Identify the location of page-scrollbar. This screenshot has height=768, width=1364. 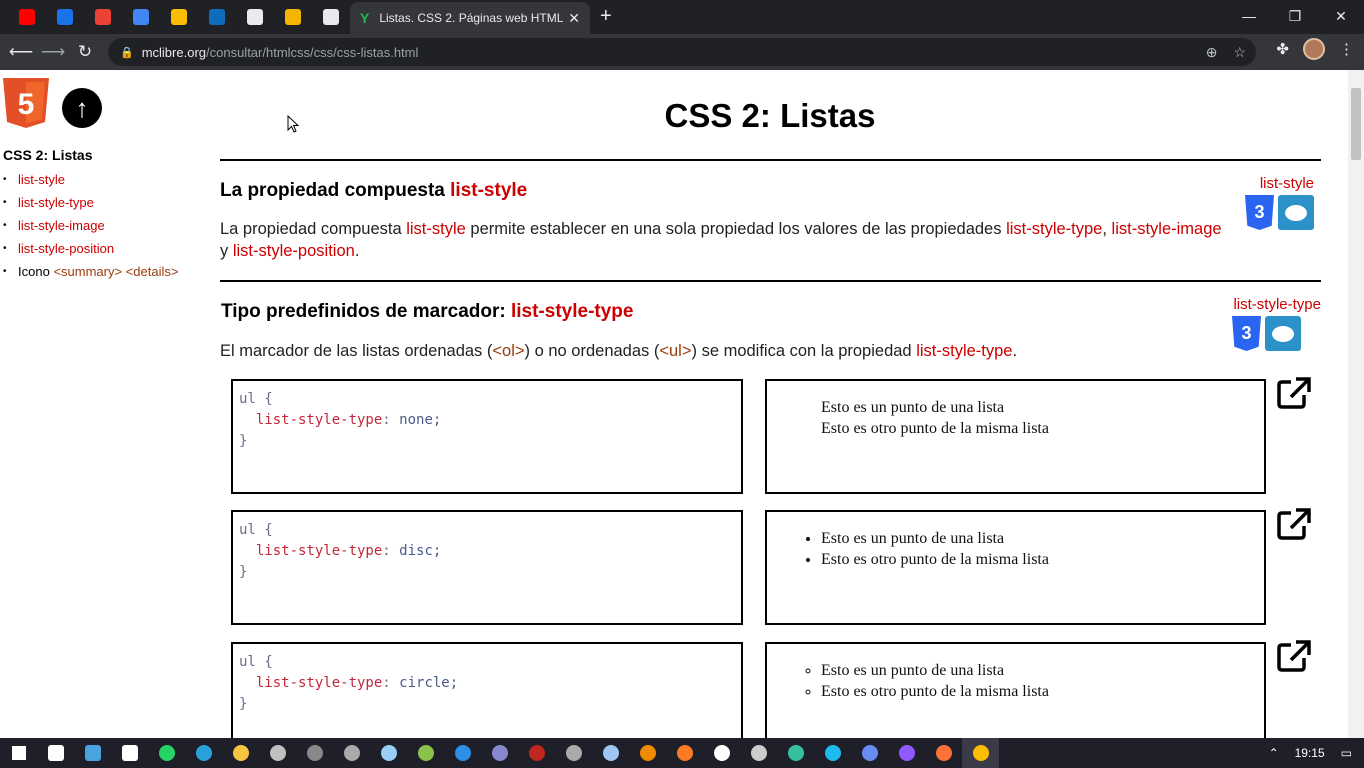
(1356, 404).